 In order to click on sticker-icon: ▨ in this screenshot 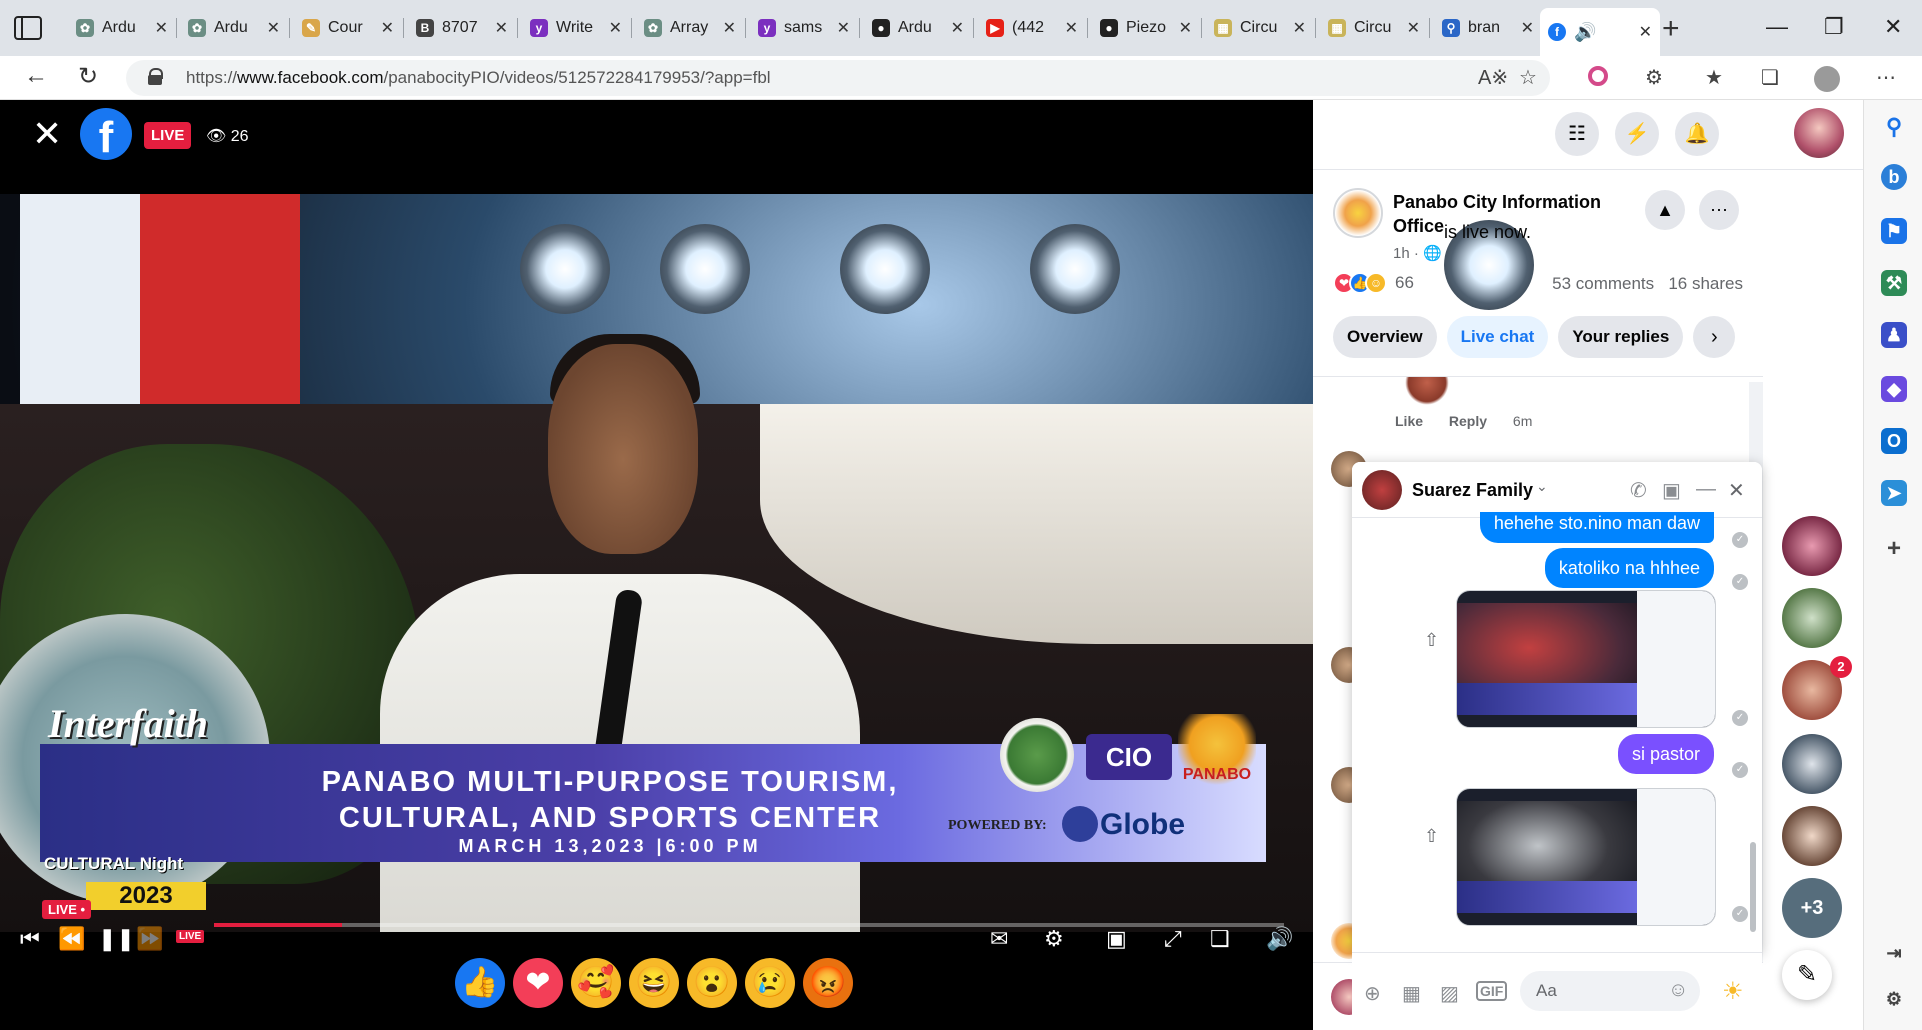, I will do `click(1449, 993)`.